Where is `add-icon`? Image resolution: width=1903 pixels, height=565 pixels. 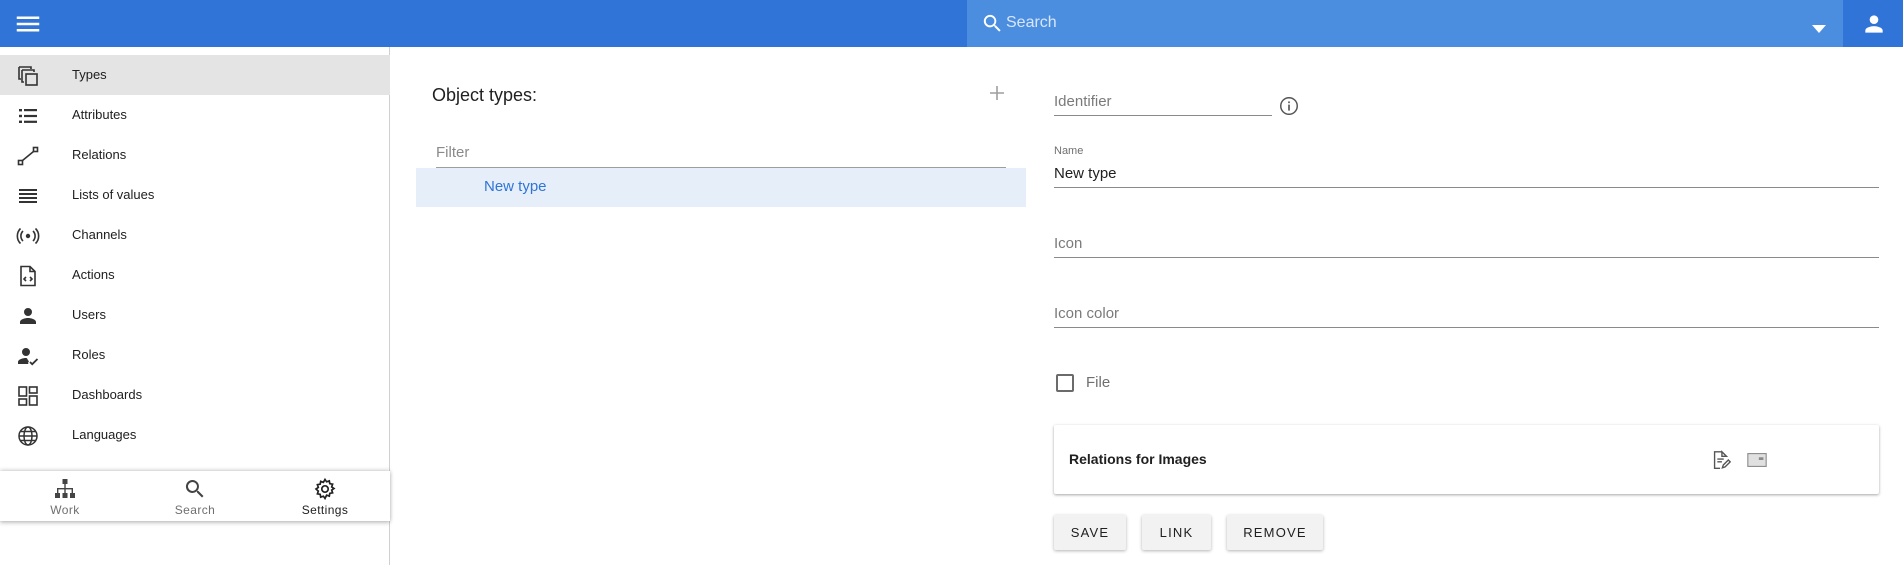 add-icon is located at coordinates (997, 93).